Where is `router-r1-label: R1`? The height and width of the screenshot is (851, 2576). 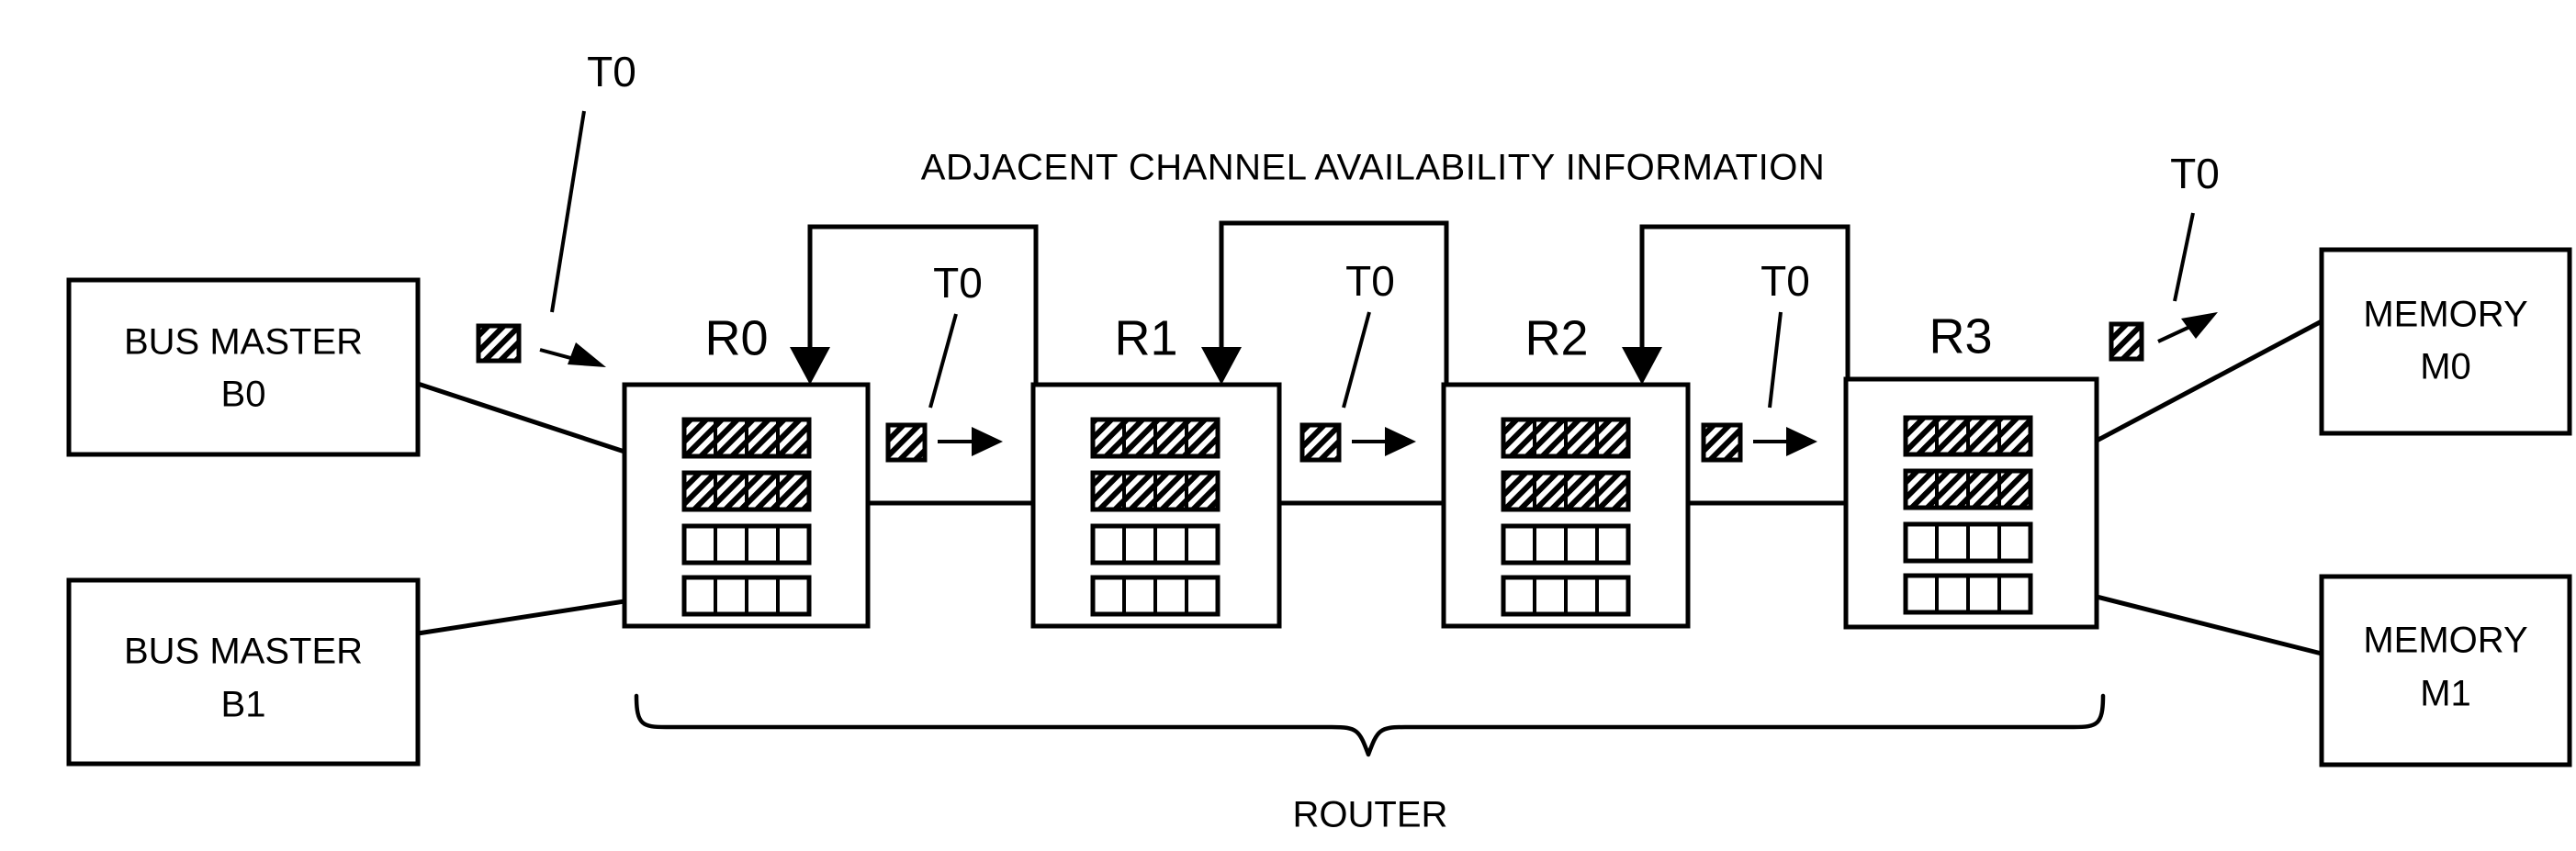 router-r1-label: R1 is located at coordinates (1145, 337).